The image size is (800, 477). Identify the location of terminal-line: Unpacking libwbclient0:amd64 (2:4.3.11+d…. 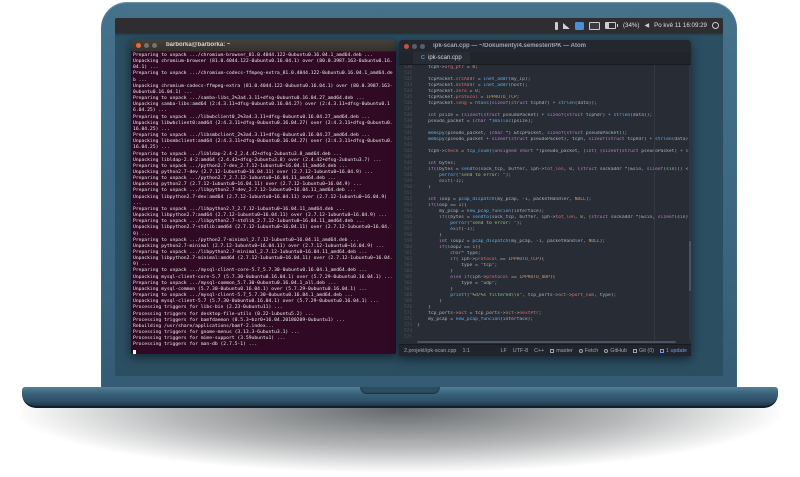
(263, 126).